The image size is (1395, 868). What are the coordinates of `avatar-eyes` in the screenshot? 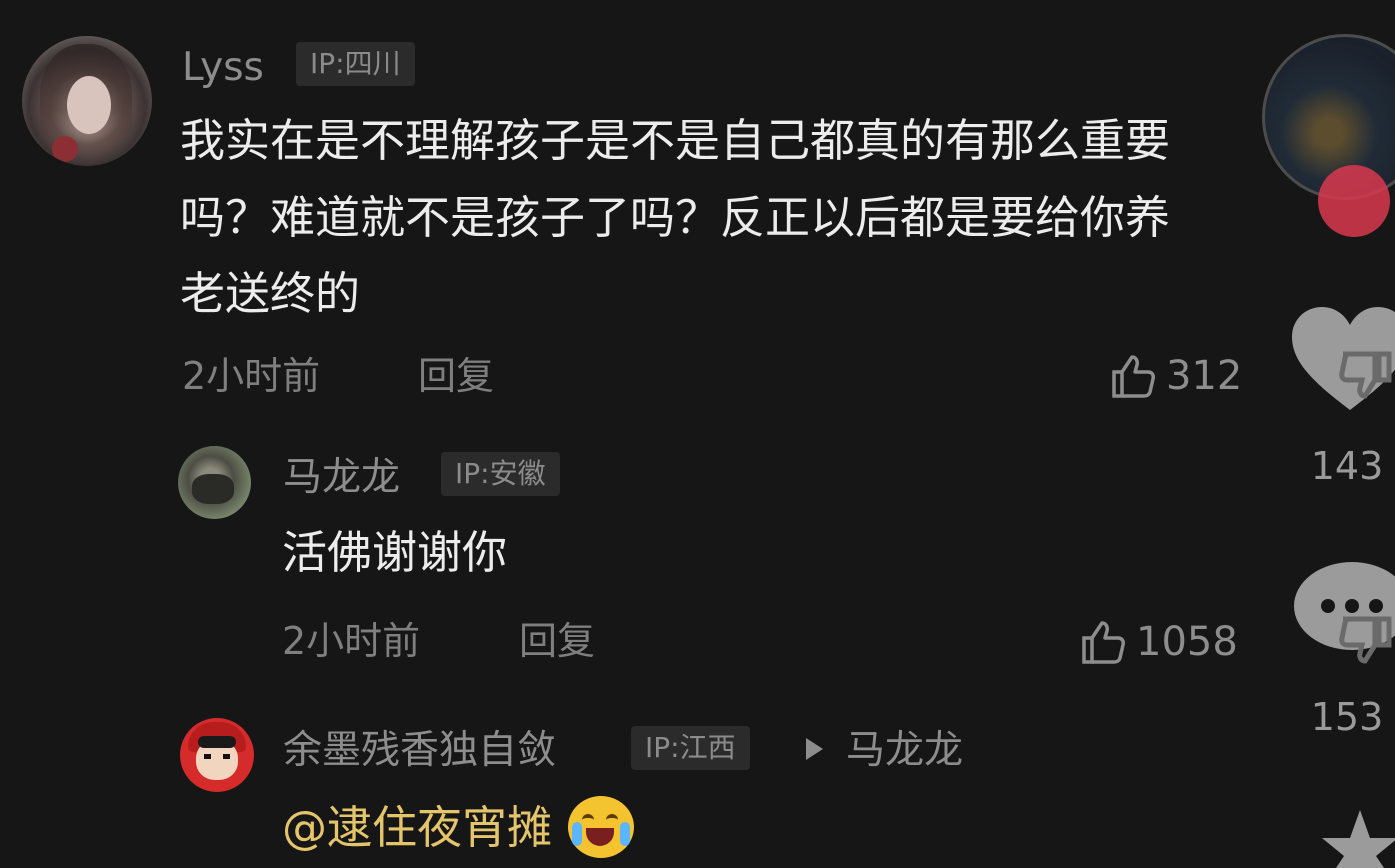 It's located at (217, 756).